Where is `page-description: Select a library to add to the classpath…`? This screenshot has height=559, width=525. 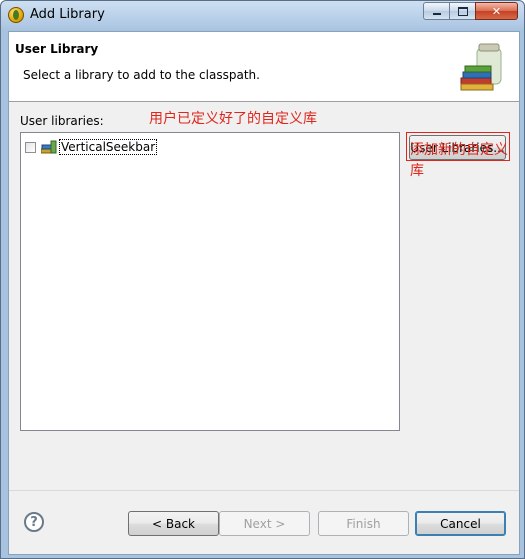 page-description: Select a library to add to the classpath… is located at coordinates (141, 75).